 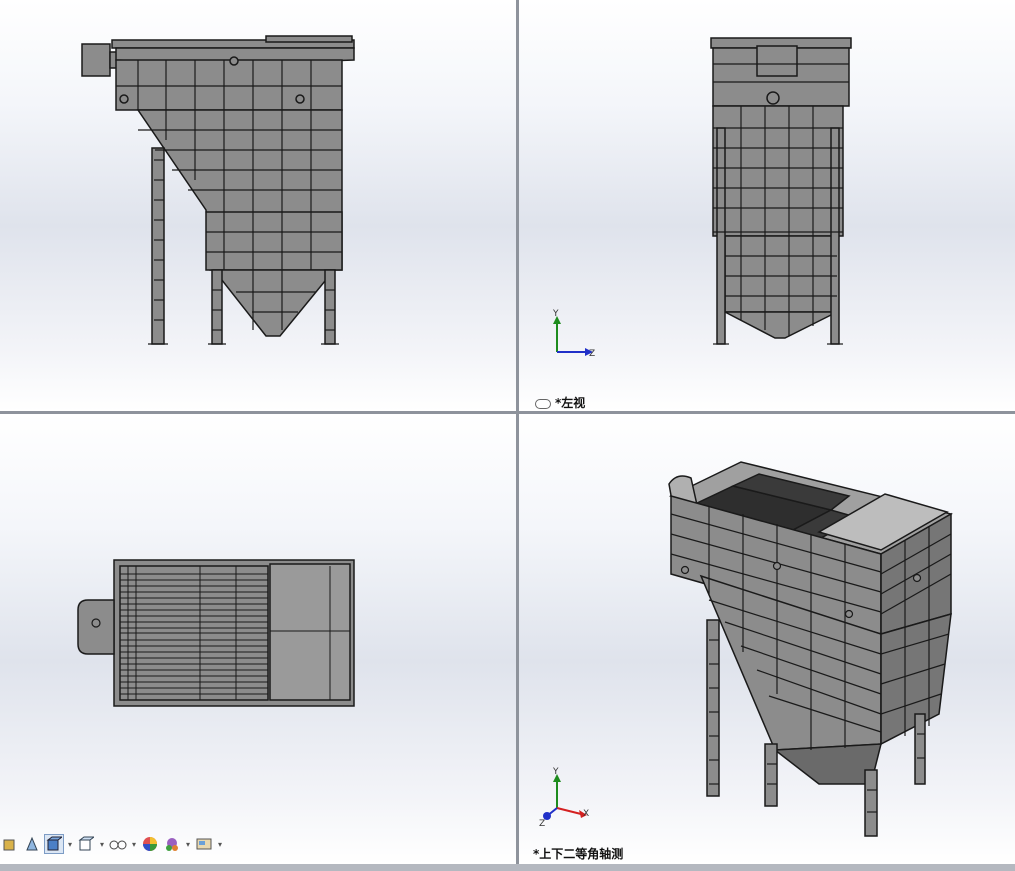 What do you see at coordinates (586, 814) in the screenshot?
I see `svg-text: X` at bounding box center [586, 814].